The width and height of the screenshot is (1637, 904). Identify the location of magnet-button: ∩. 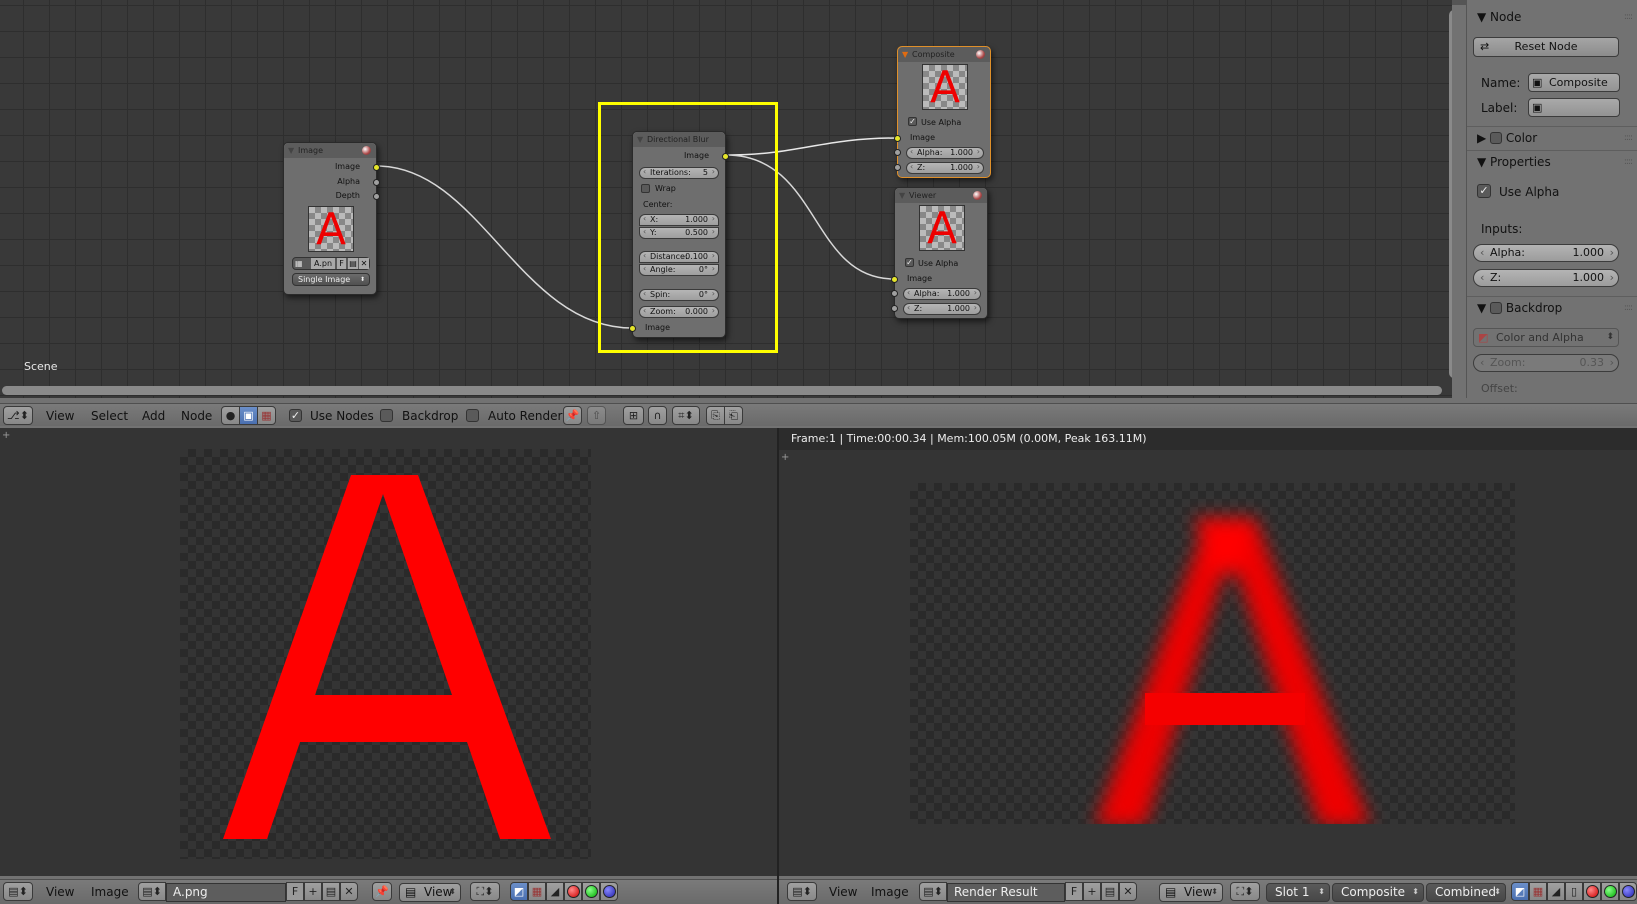
(657, 415).